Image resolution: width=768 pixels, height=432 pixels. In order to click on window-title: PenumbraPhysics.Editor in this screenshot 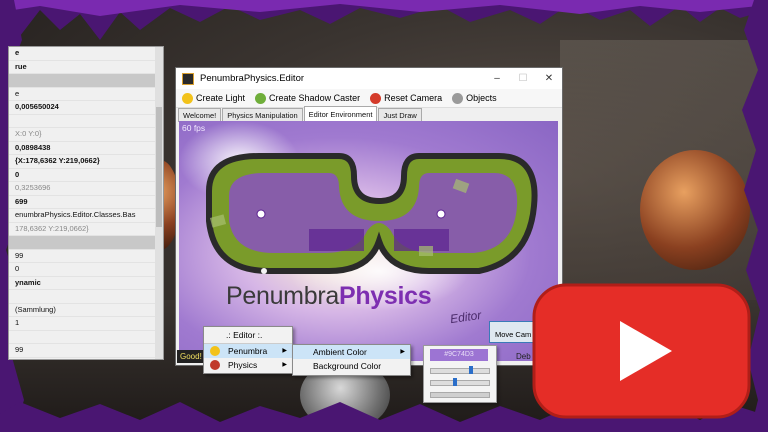, I will do `click(252, 78)`.